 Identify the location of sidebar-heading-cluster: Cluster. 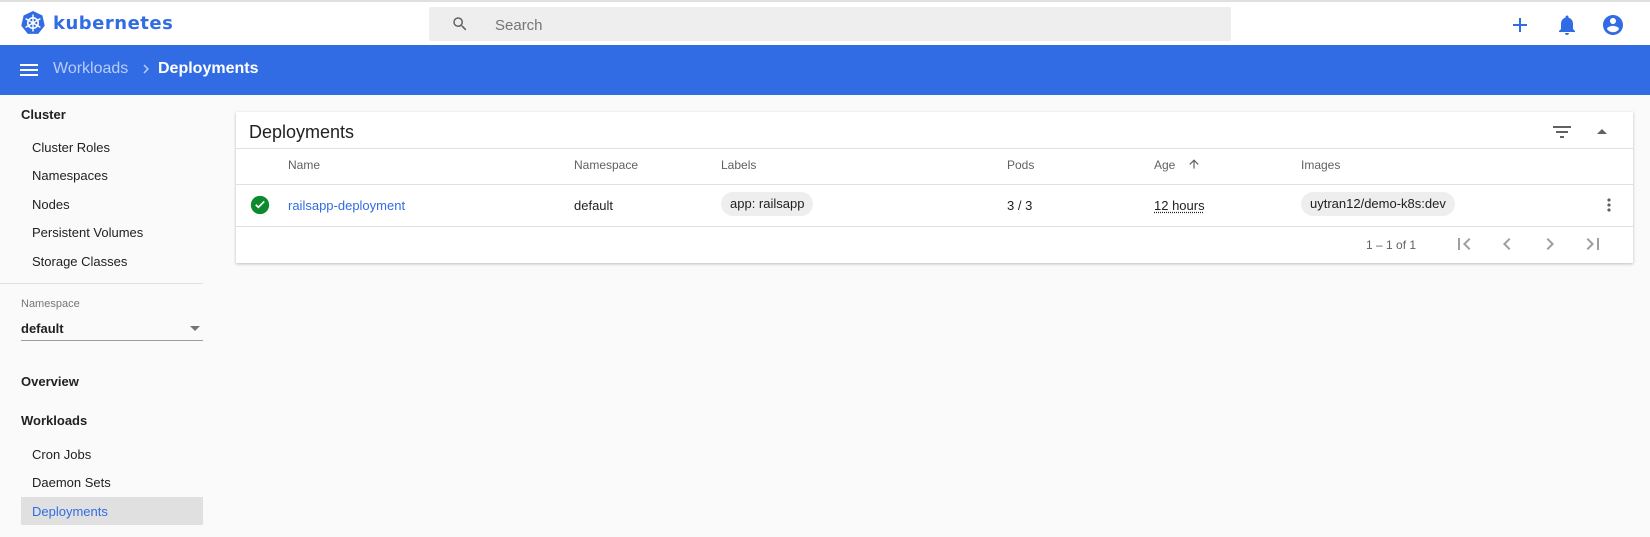
(43, 114).